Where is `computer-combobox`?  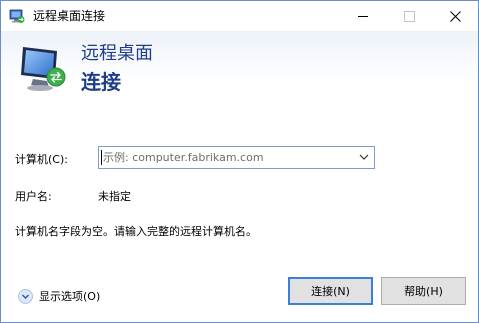 computer-combobox is located at coordinates (236, 157).